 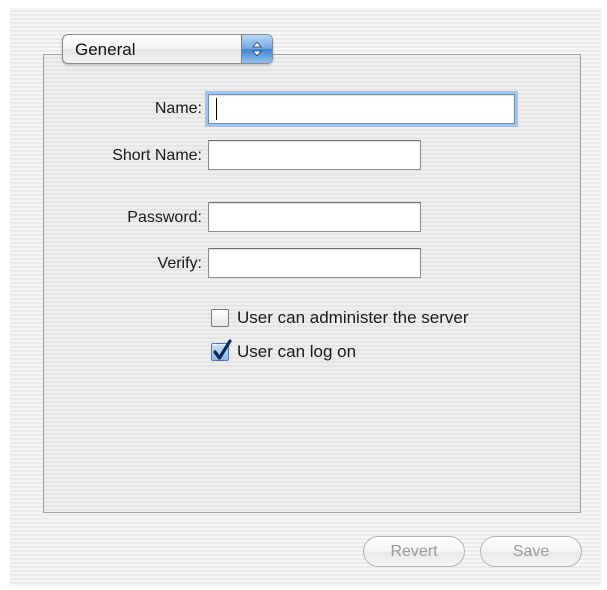 I want to click on up-down-arrows-icon, so click(x=256, y=49).